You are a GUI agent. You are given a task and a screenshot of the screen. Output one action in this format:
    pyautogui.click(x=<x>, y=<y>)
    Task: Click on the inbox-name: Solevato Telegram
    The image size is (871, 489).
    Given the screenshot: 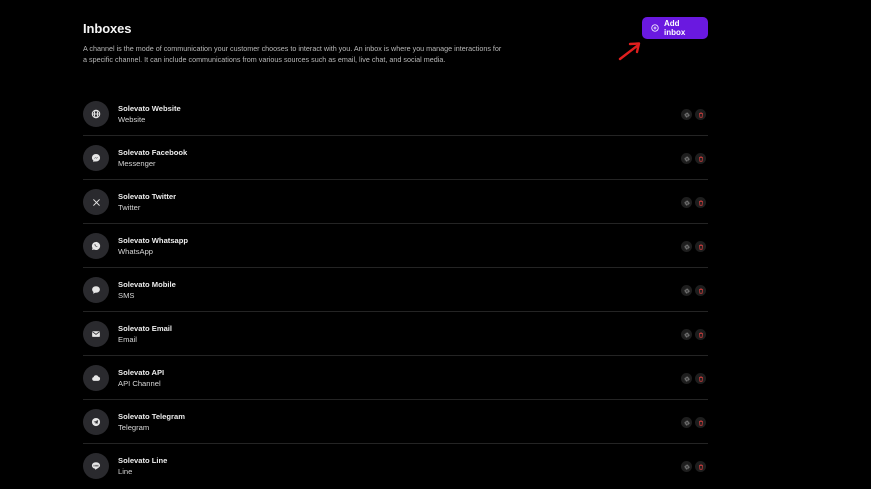 What is the action you would take?
    pyautogui.click(x=151, y=416)
    